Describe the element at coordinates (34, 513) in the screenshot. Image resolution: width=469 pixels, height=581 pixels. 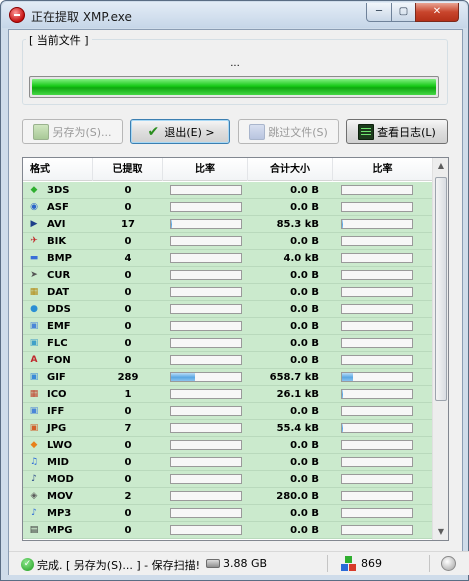
I see `mp3-file-icon: ♪` at that location.